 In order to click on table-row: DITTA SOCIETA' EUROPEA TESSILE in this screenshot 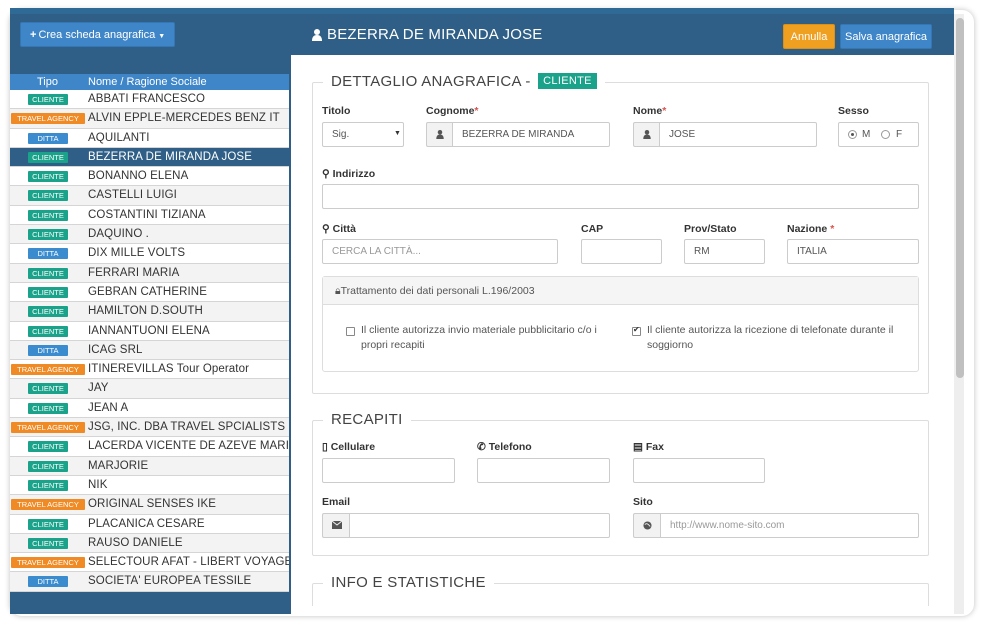, I will do `click(150, 582)`.